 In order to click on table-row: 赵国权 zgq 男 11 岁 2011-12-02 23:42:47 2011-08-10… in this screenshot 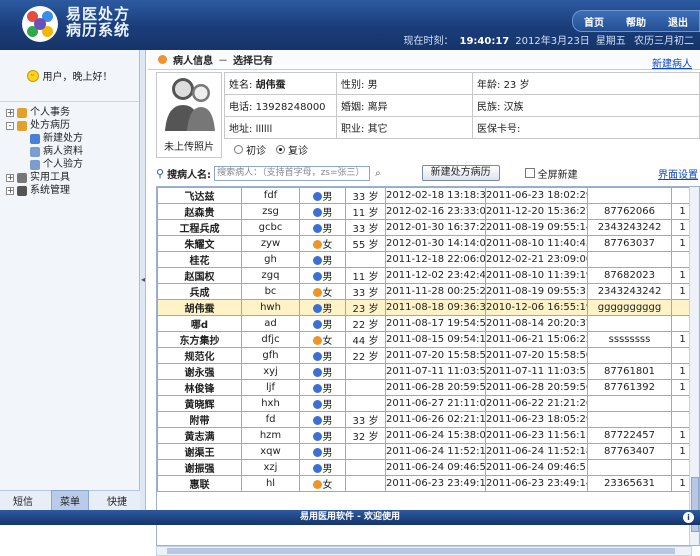, I will do `click(425, 275)`.